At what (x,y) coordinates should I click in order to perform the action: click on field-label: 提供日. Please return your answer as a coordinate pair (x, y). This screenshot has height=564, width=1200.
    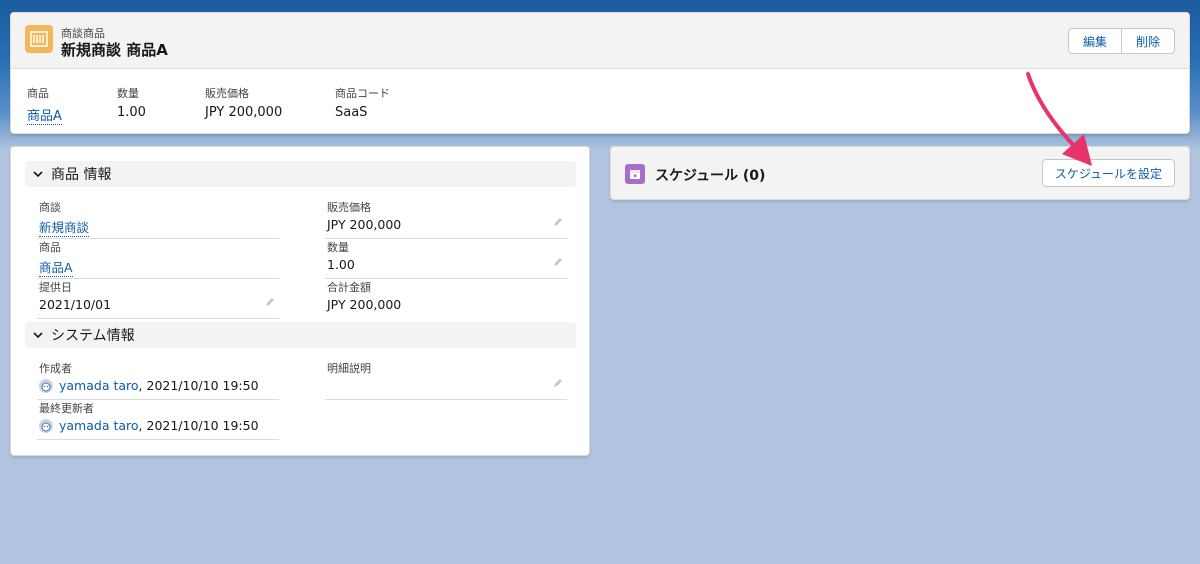
    Looking at the image, I should click on (55, 287).